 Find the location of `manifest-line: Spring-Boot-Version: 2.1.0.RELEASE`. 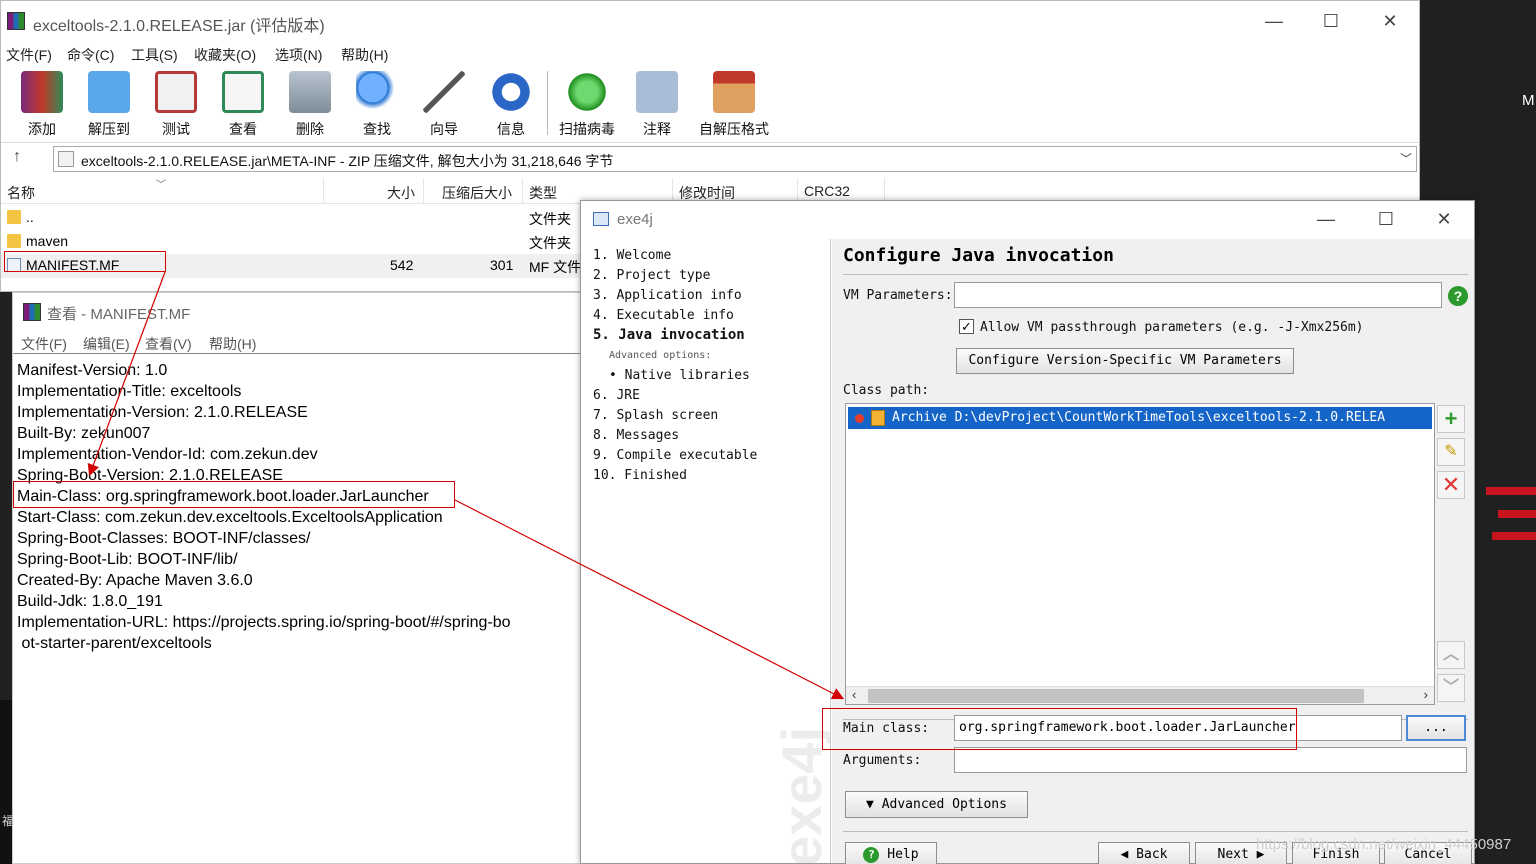

manifest-line: Spring-Boot-Version: 2.1.0.RELEASE is located at coordinates (150, 475).